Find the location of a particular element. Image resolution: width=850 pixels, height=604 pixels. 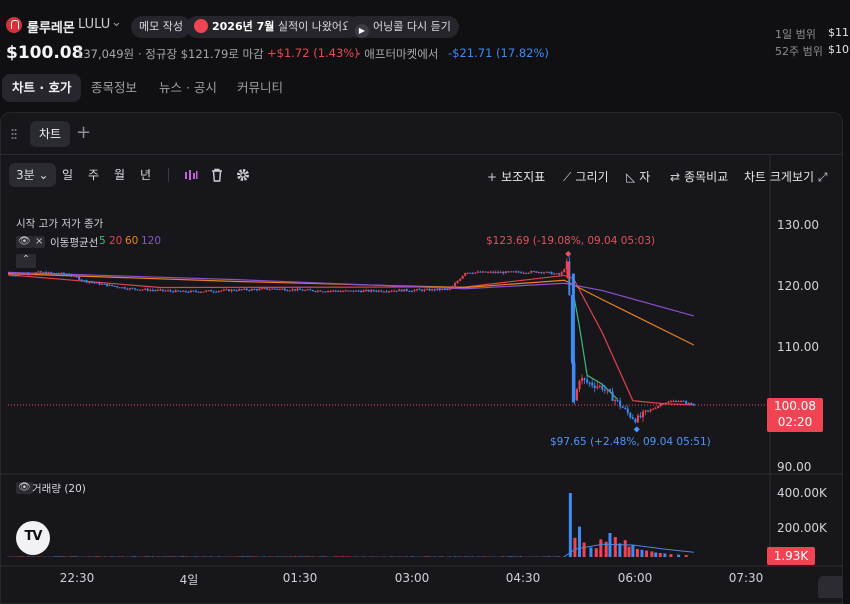

earnings-pill: 2026년 7월 실적이 나왔어요 is located at coordinates (273, 27).